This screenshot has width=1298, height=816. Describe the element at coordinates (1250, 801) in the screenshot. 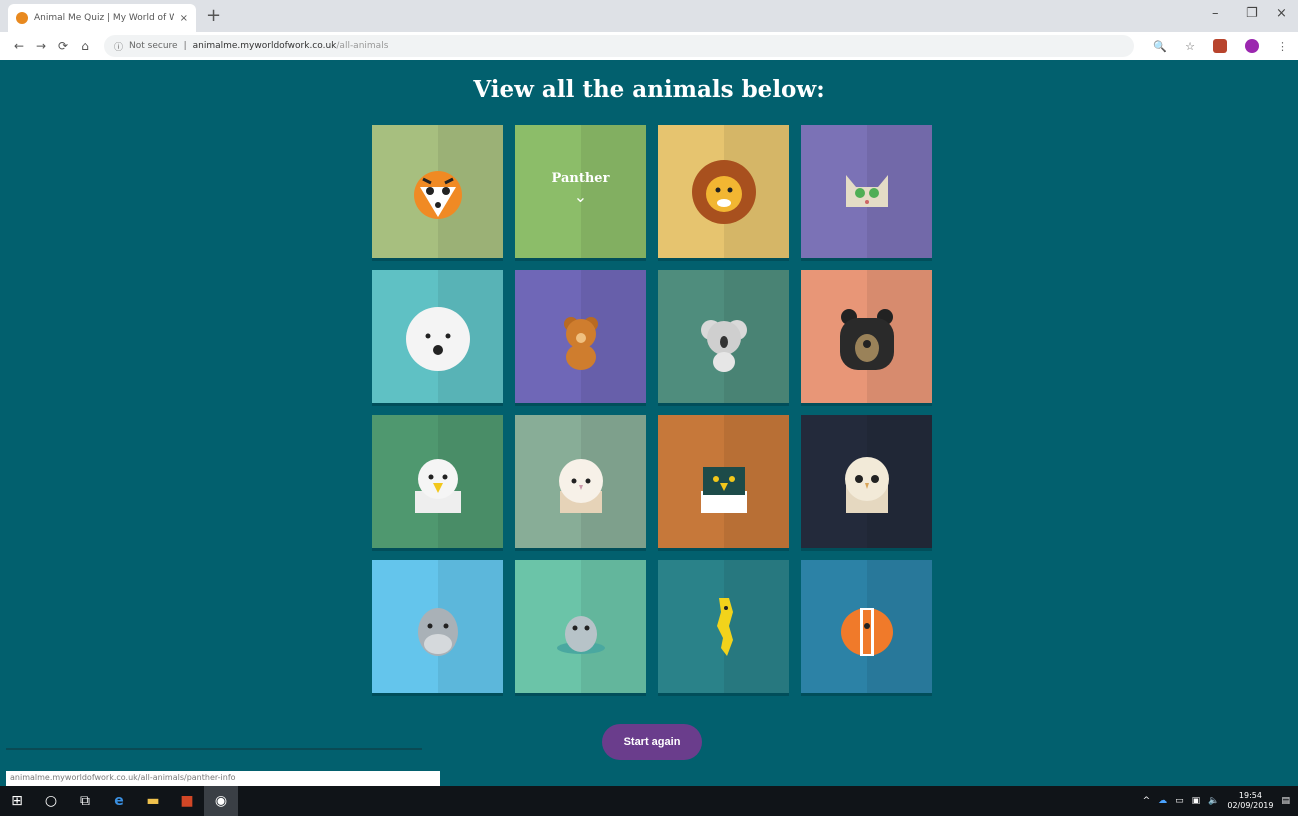

I see `clock: 19:54 02/09/2019` at that location.